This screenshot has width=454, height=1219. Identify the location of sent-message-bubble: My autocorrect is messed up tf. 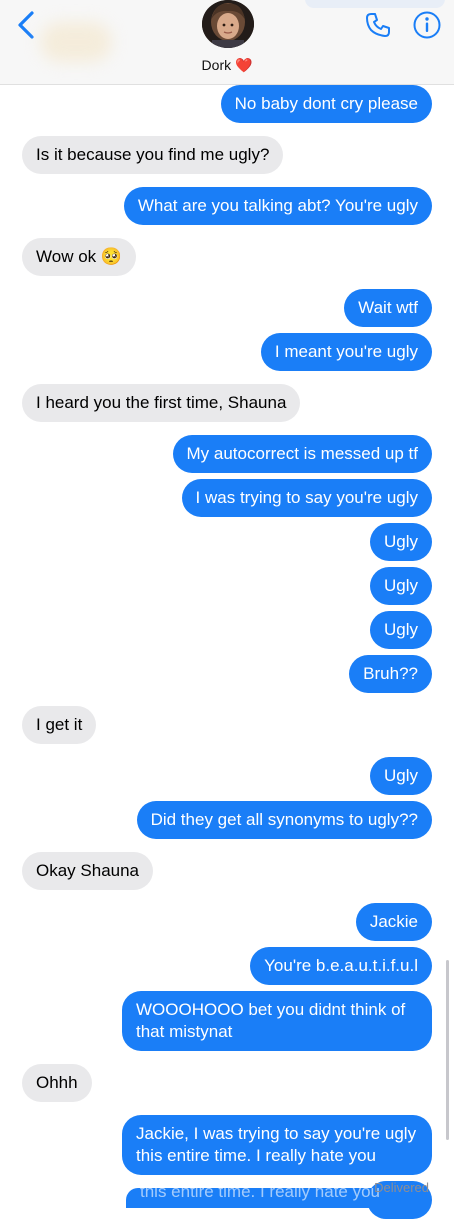
(302, 454).